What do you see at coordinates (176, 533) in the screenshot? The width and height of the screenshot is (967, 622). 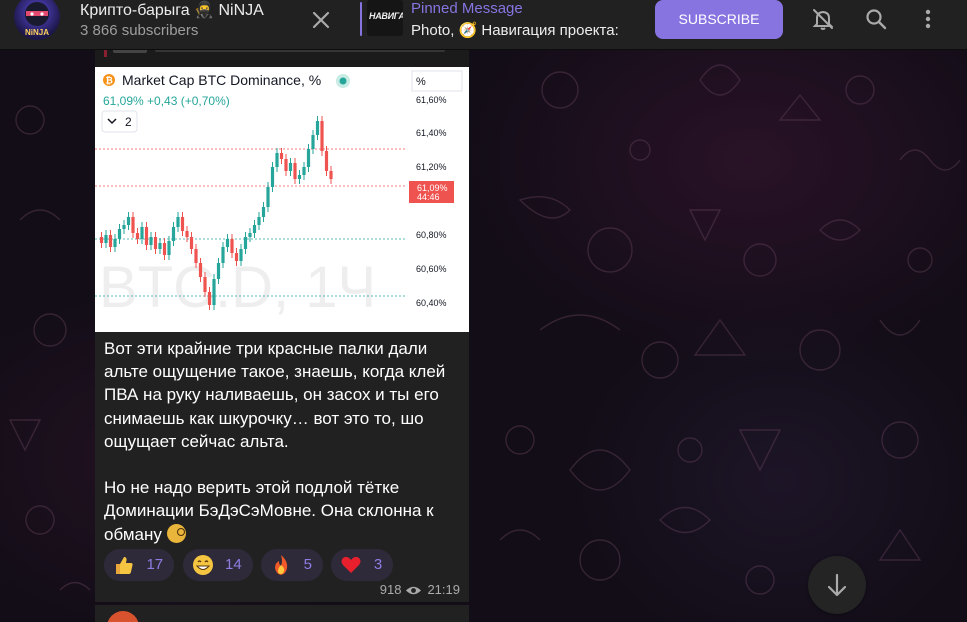 I see `monocle-face-icon` at bounding box center [176, 533].